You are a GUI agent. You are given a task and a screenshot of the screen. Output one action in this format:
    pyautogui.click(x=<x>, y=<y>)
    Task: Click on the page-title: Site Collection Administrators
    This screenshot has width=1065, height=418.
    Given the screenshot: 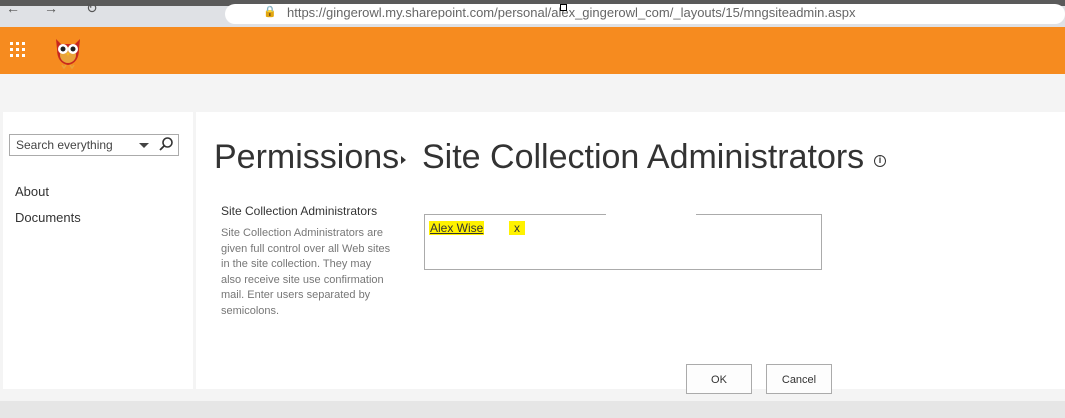 What is the action you would take?
    pyautogui.click(x=643, y=157)
    